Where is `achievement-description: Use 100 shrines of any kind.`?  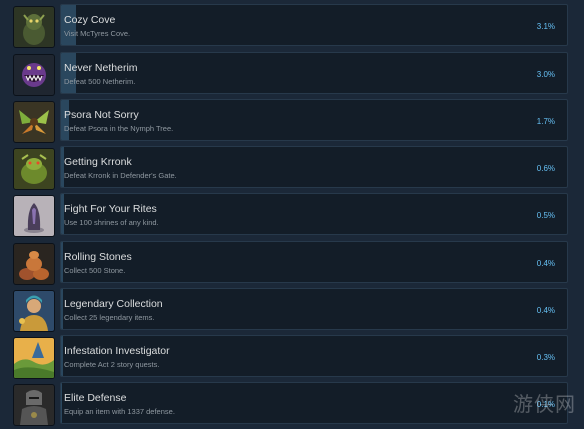
achievement-description: Use 100 shrines of any kind. is located at coordinates (111, 222).